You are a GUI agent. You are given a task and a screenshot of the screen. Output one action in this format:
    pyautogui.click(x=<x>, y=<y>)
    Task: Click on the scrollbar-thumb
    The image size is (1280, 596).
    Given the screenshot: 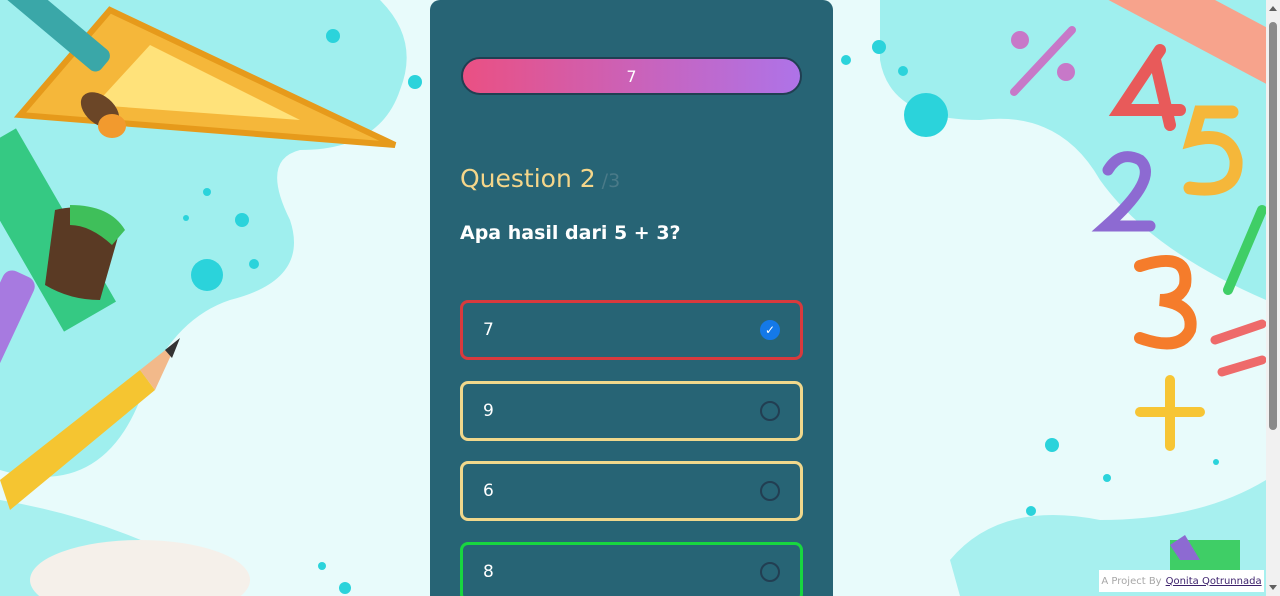 What is the action you would take?
    pyautogui.click(x=1273, y=226)
    